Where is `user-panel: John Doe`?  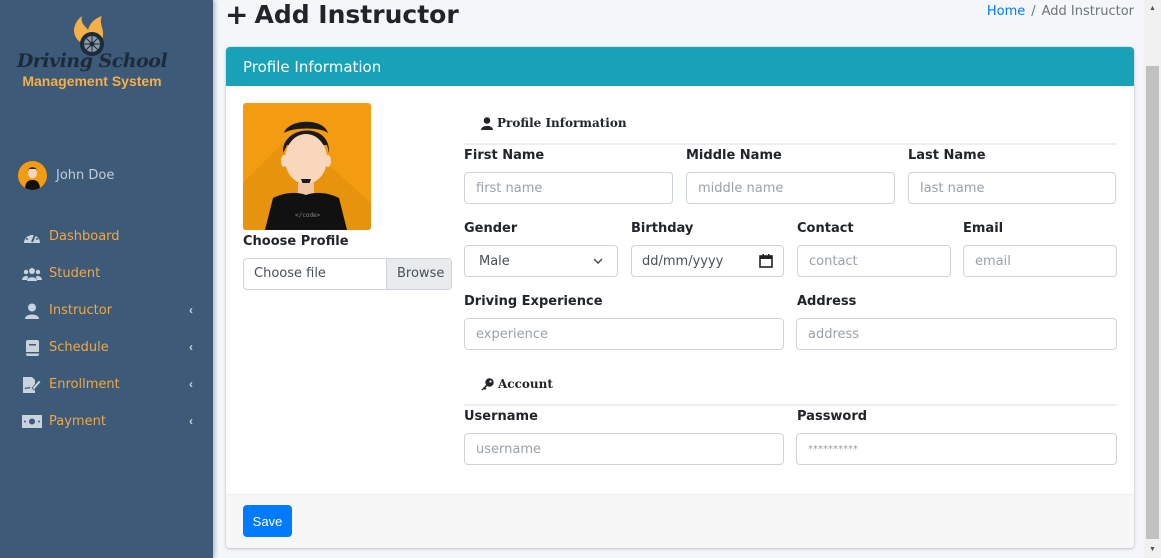
user-panel: John Doe is located at coordinates (66, 175).